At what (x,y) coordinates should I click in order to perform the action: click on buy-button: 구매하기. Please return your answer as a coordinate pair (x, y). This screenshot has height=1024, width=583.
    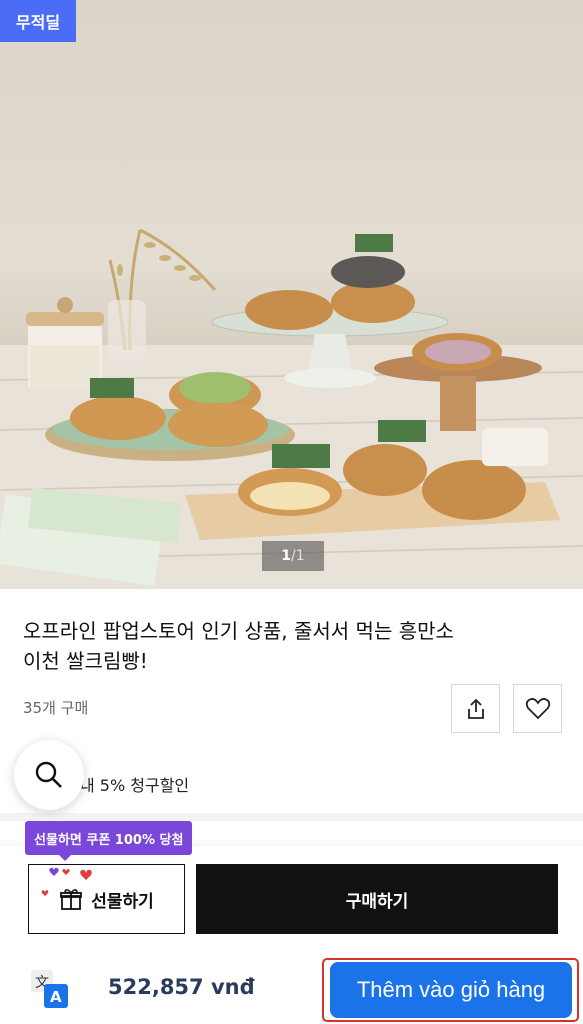
    Looking at the image, I should click on (377, 899).